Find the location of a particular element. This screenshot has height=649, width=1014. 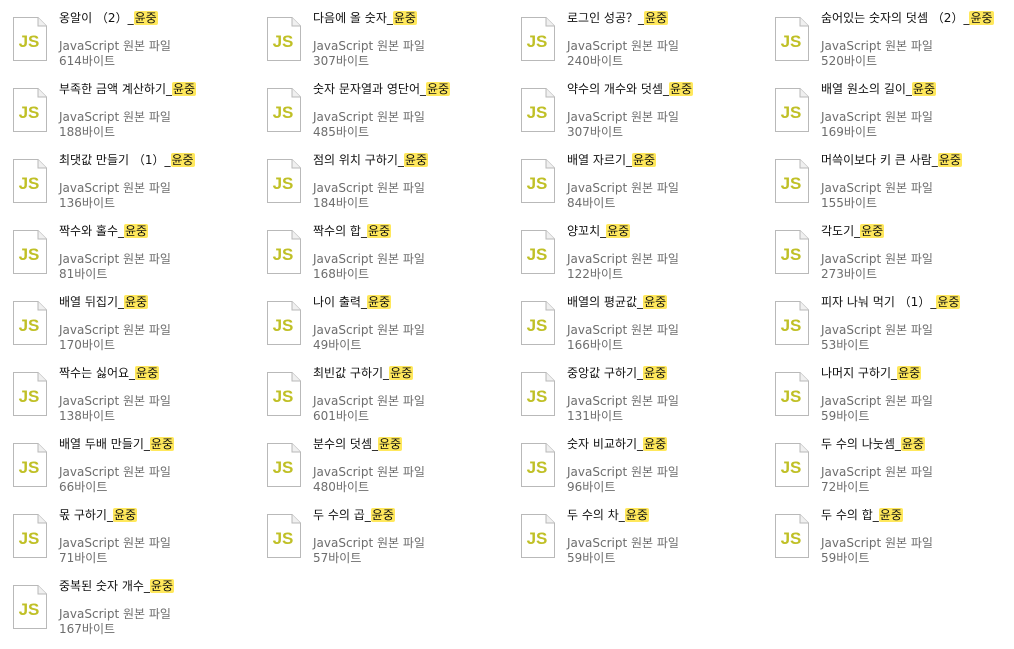

file-item: JS 부족한 금액 계산하기_윤중 JavaScript 원본 파일 188바이트 is located at coordinates (125, 112).